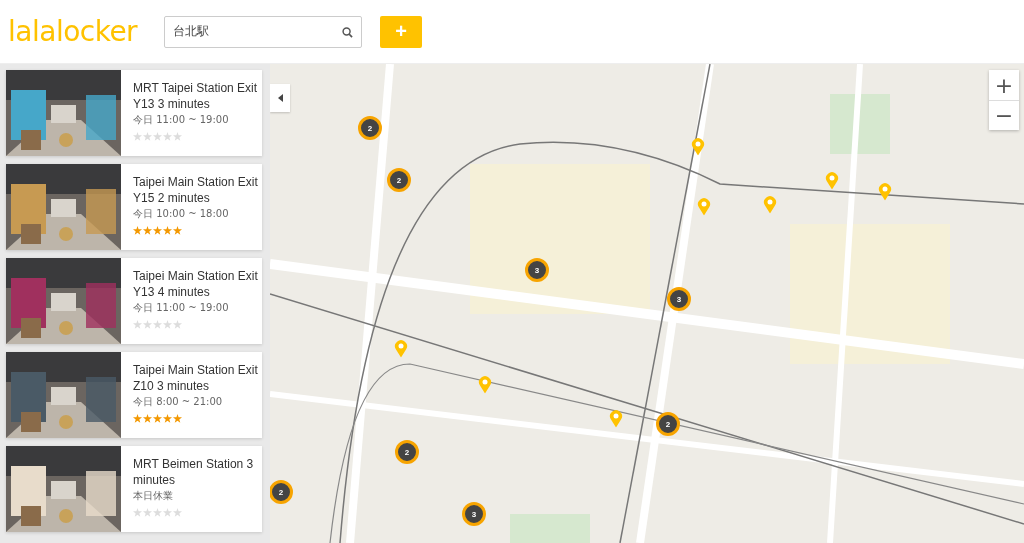 The width and height of the screenshot is (1024, 543). What do you see at coordinates (178, 402) in the screenshot?
I see `opening-hours: 今日 8:00 ~ 21:00` at bounding box center [178, 402].